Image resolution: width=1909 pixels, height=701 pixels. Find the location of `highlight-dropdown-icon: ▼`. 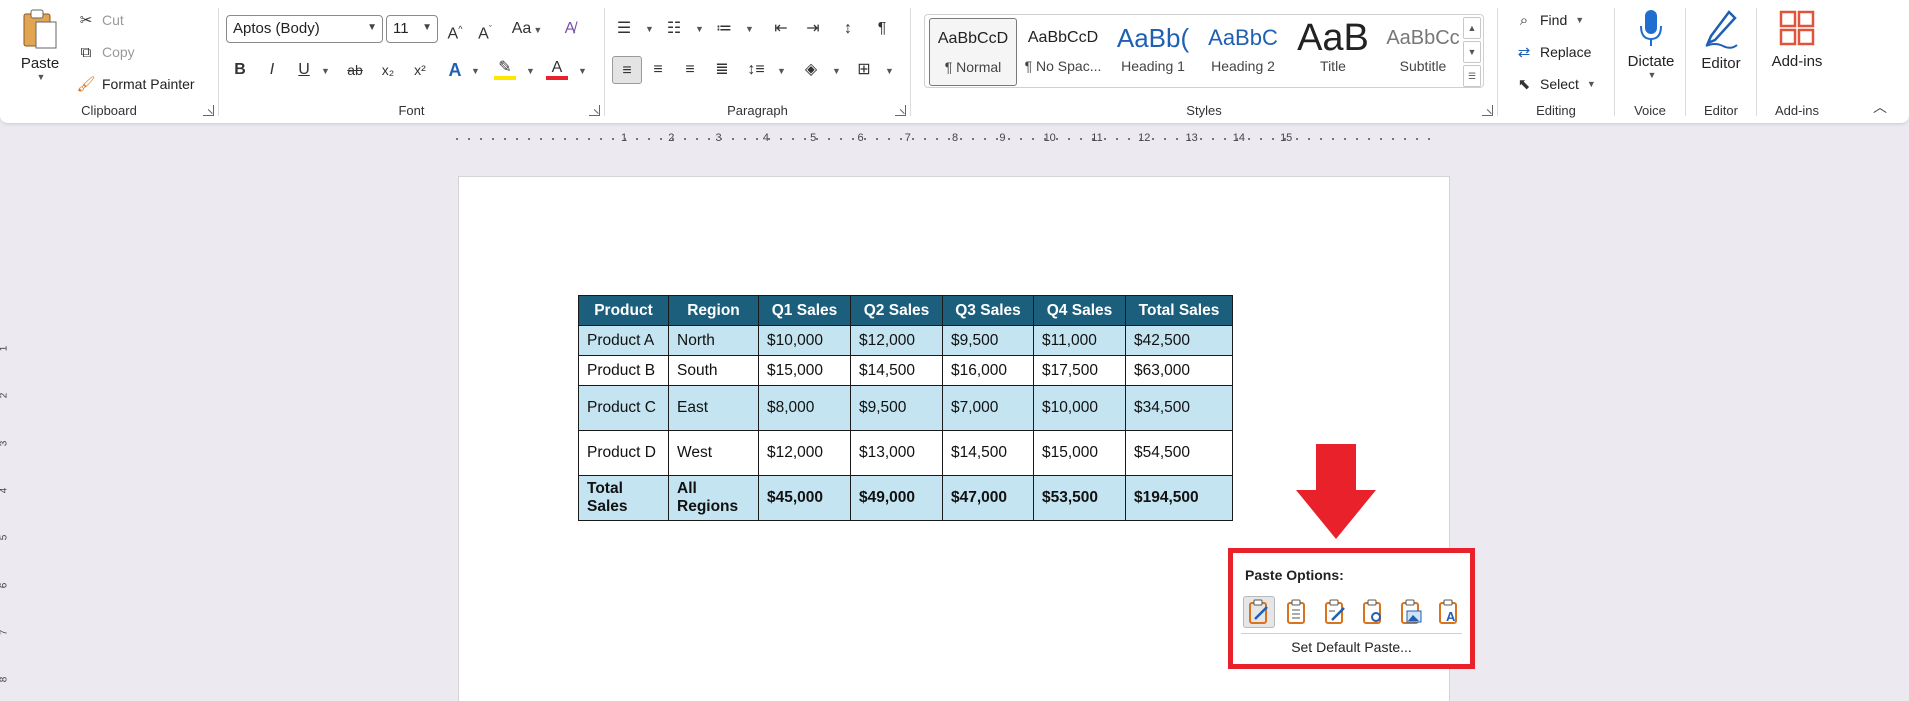

highlight-dropdown-icon: ▼ is located at coordinates (530, 71).